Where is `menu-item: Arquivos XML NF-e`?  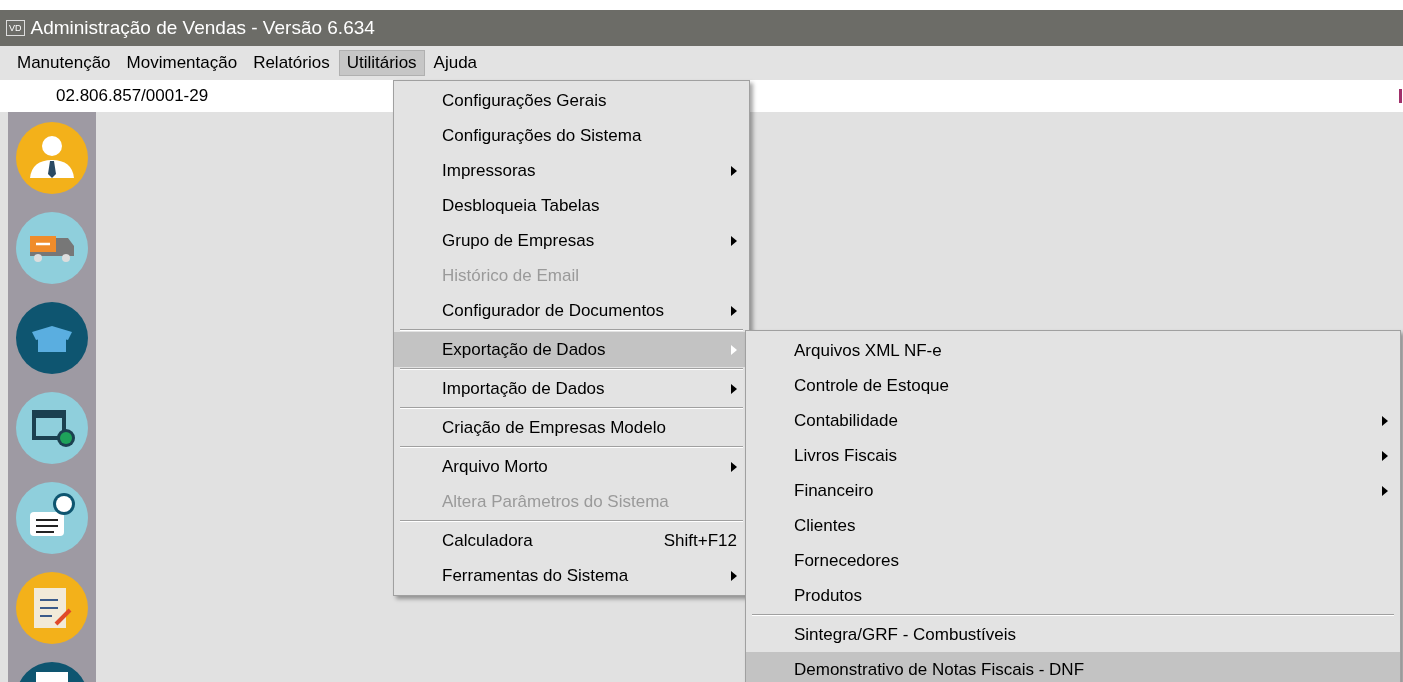
menu-item: Arquivos XML NF-e is located at coordinates (1073, 350).